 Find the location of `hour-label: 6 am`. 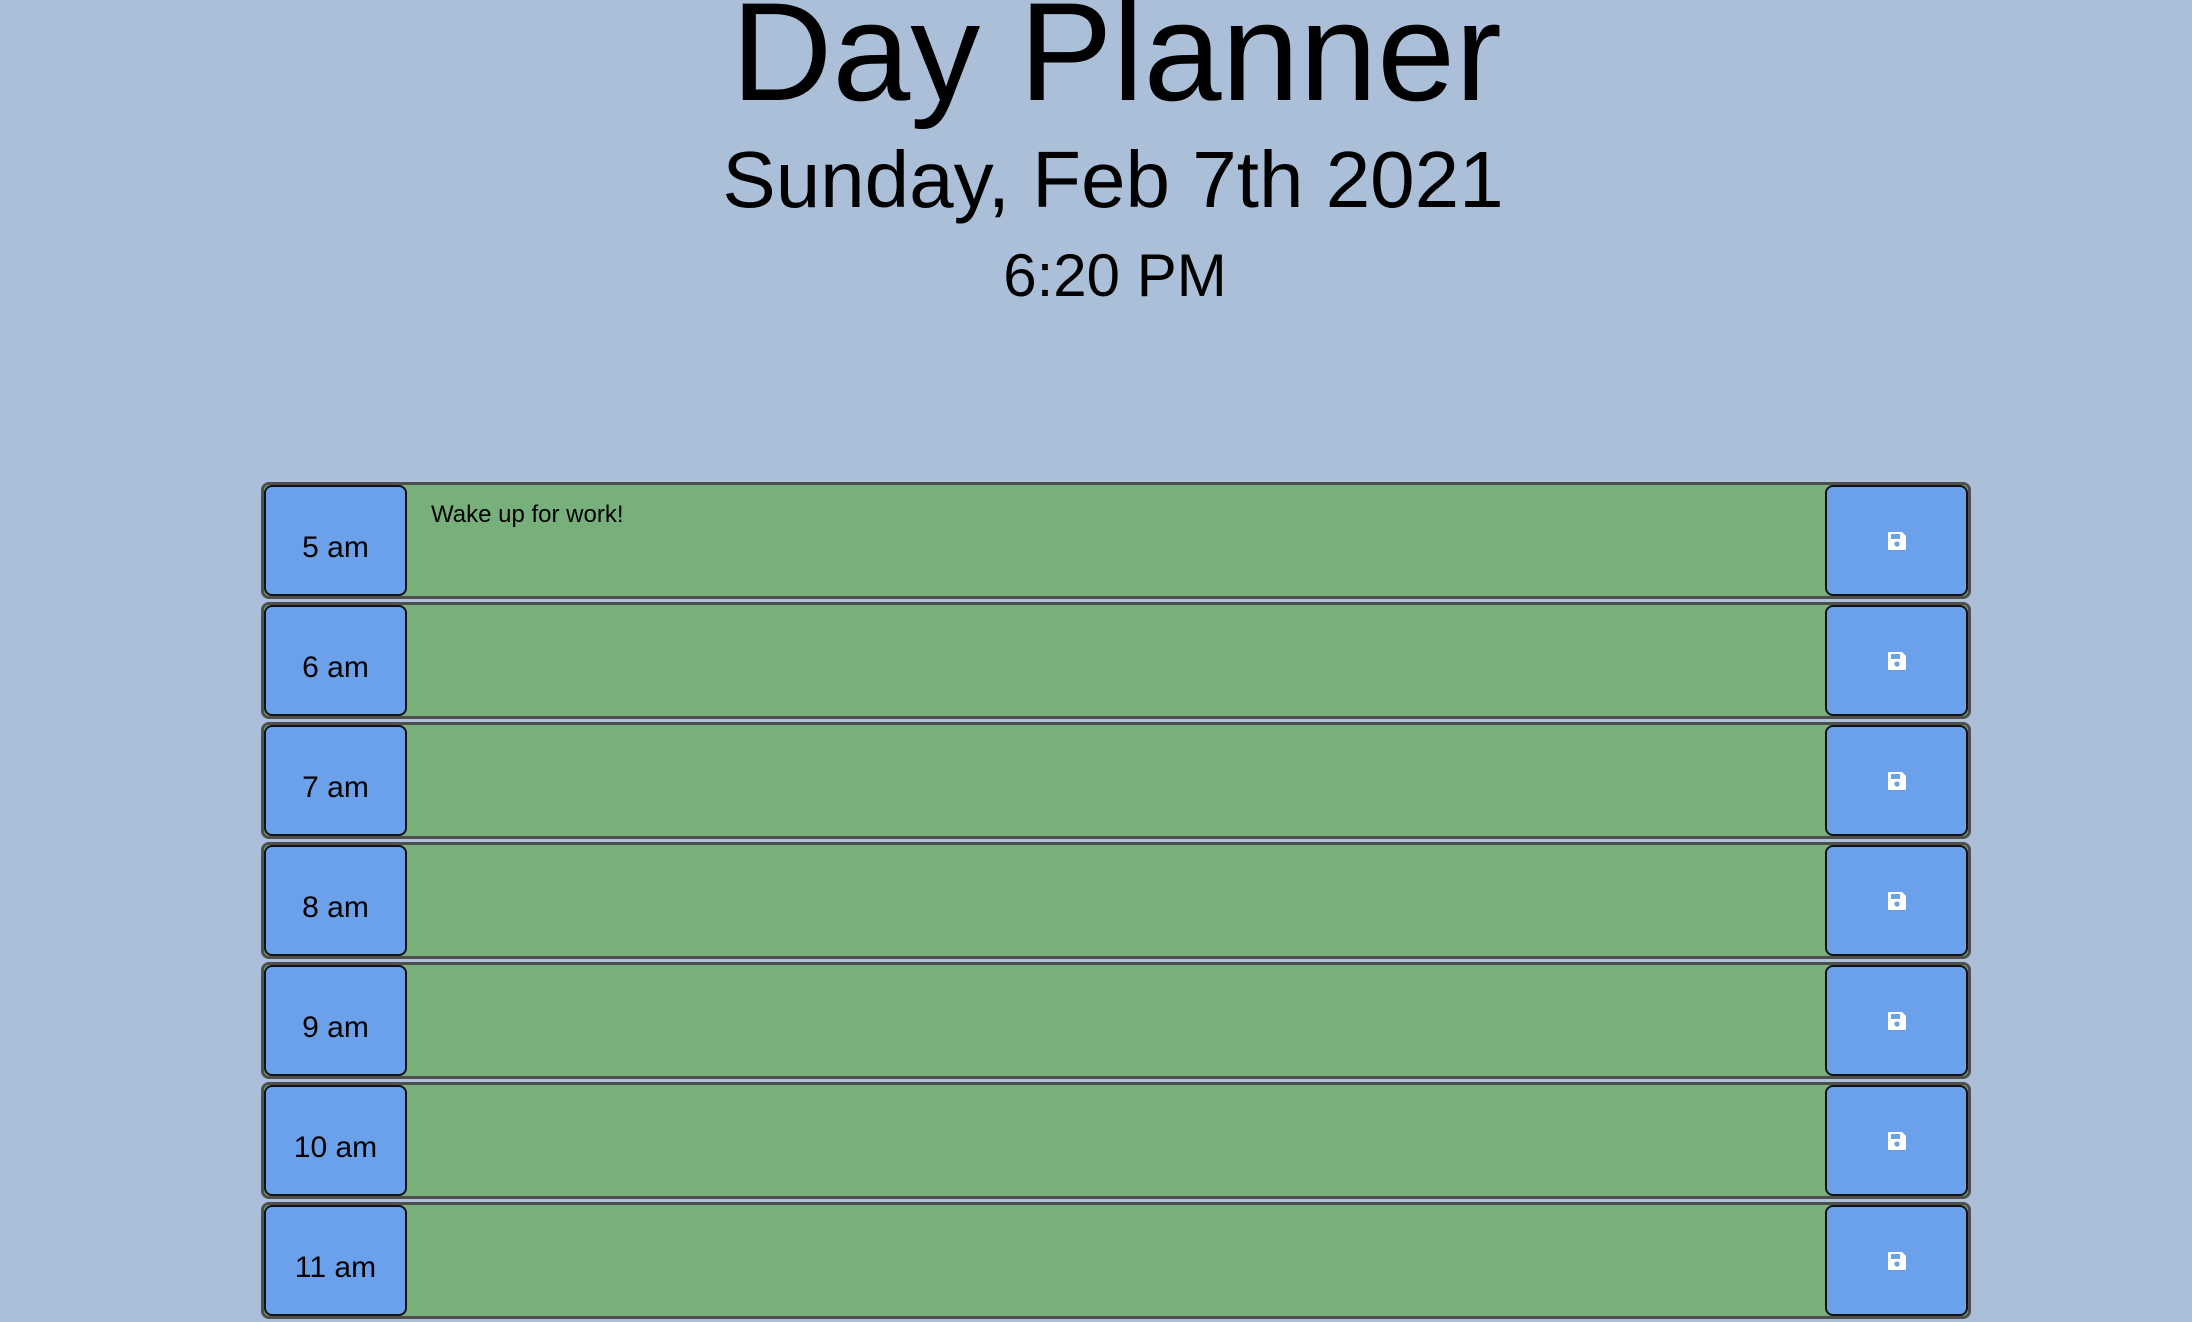

hour-label: 6 am is located at coordinates (335, 660).